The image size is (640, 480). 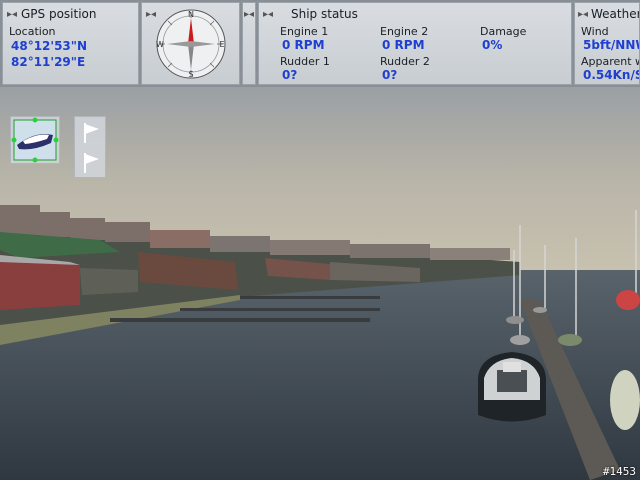 I want to click on location-label: Location, so click(x=32, y=31).